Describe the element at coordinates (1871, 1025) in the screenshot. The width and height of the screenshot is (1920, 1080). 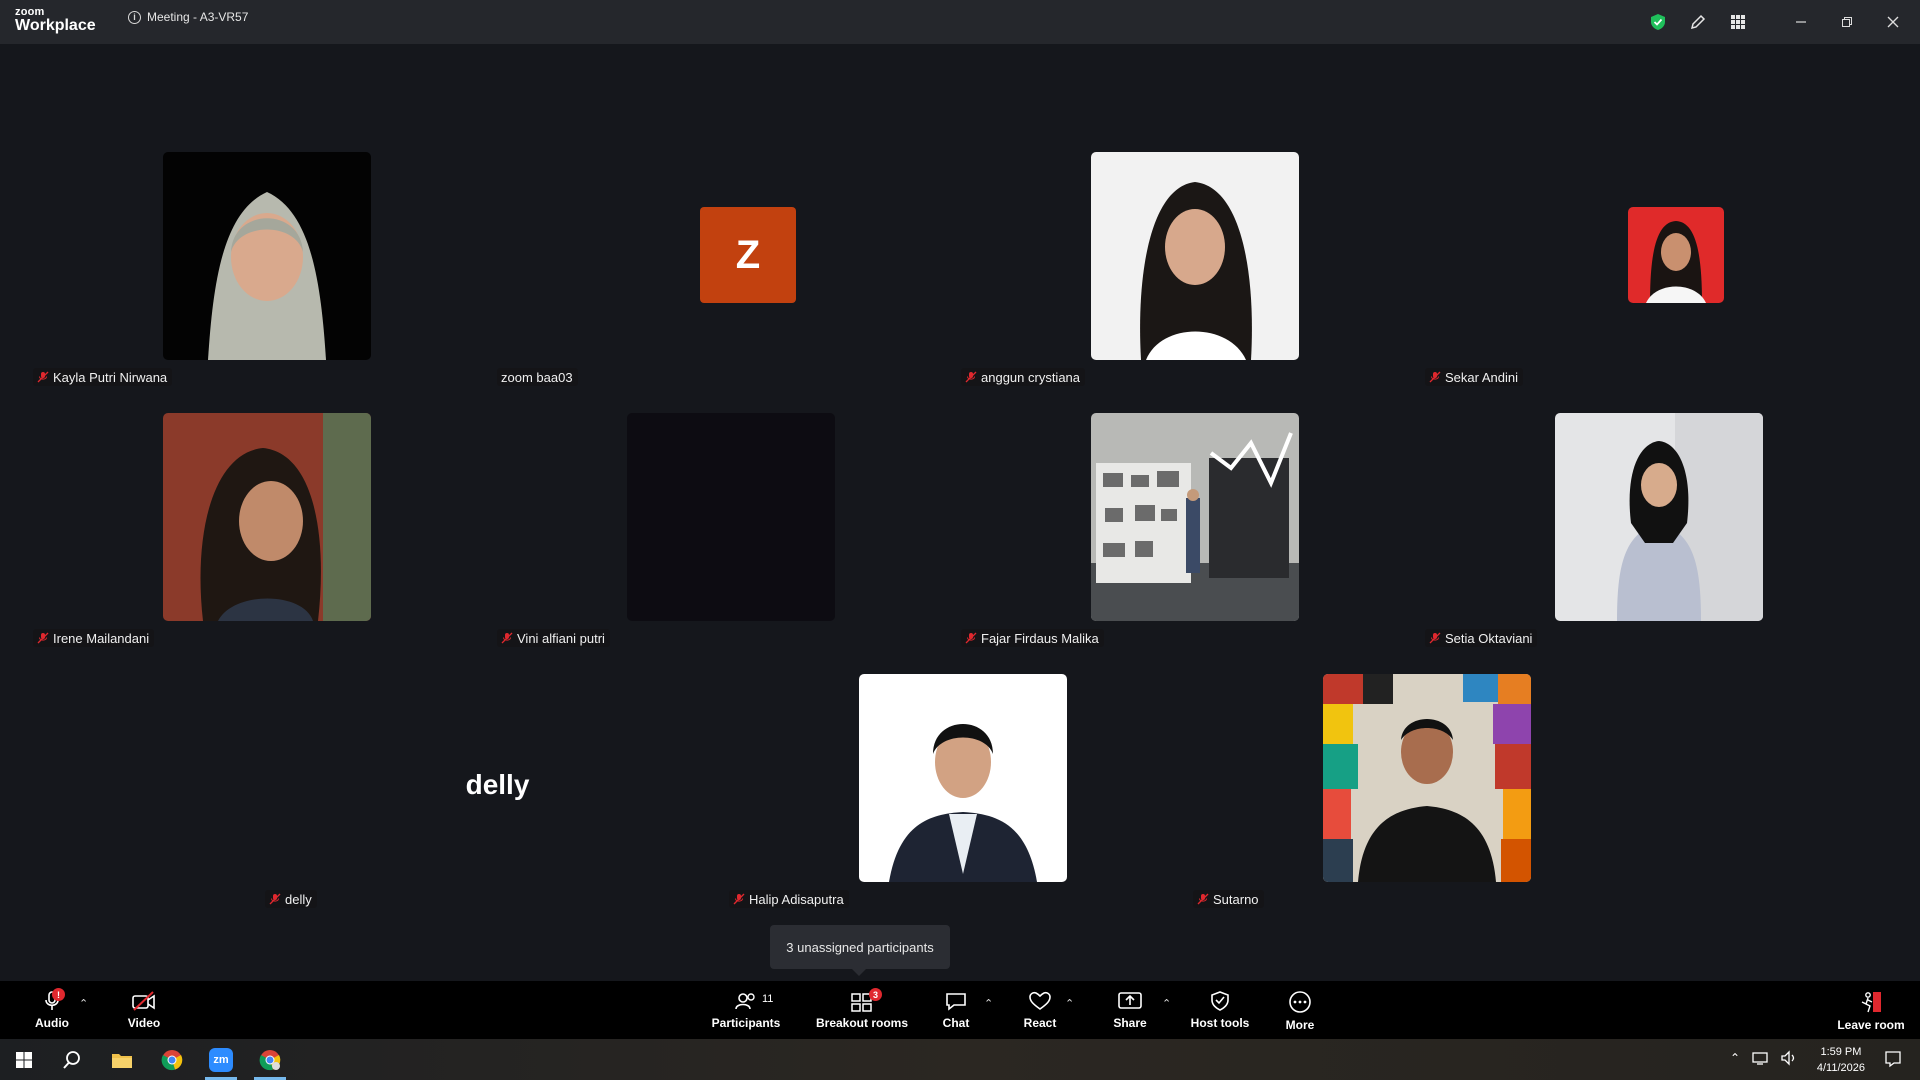
I see `leave-room-label: Leave room` at that location.